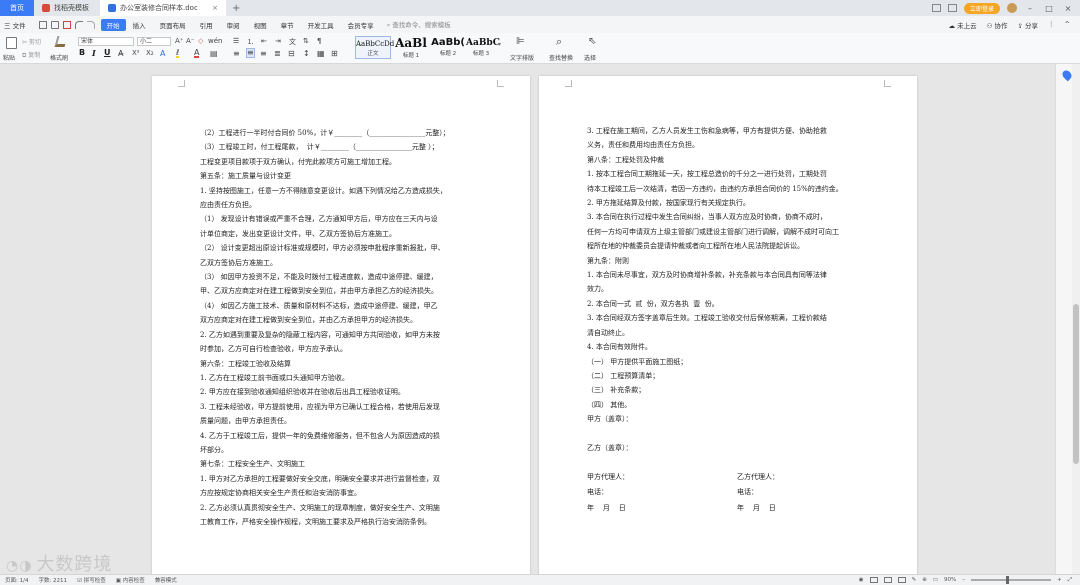 This screenshot has width=1080, height=585. I want to click on close-tab-icon: ×, so click(215, 8).